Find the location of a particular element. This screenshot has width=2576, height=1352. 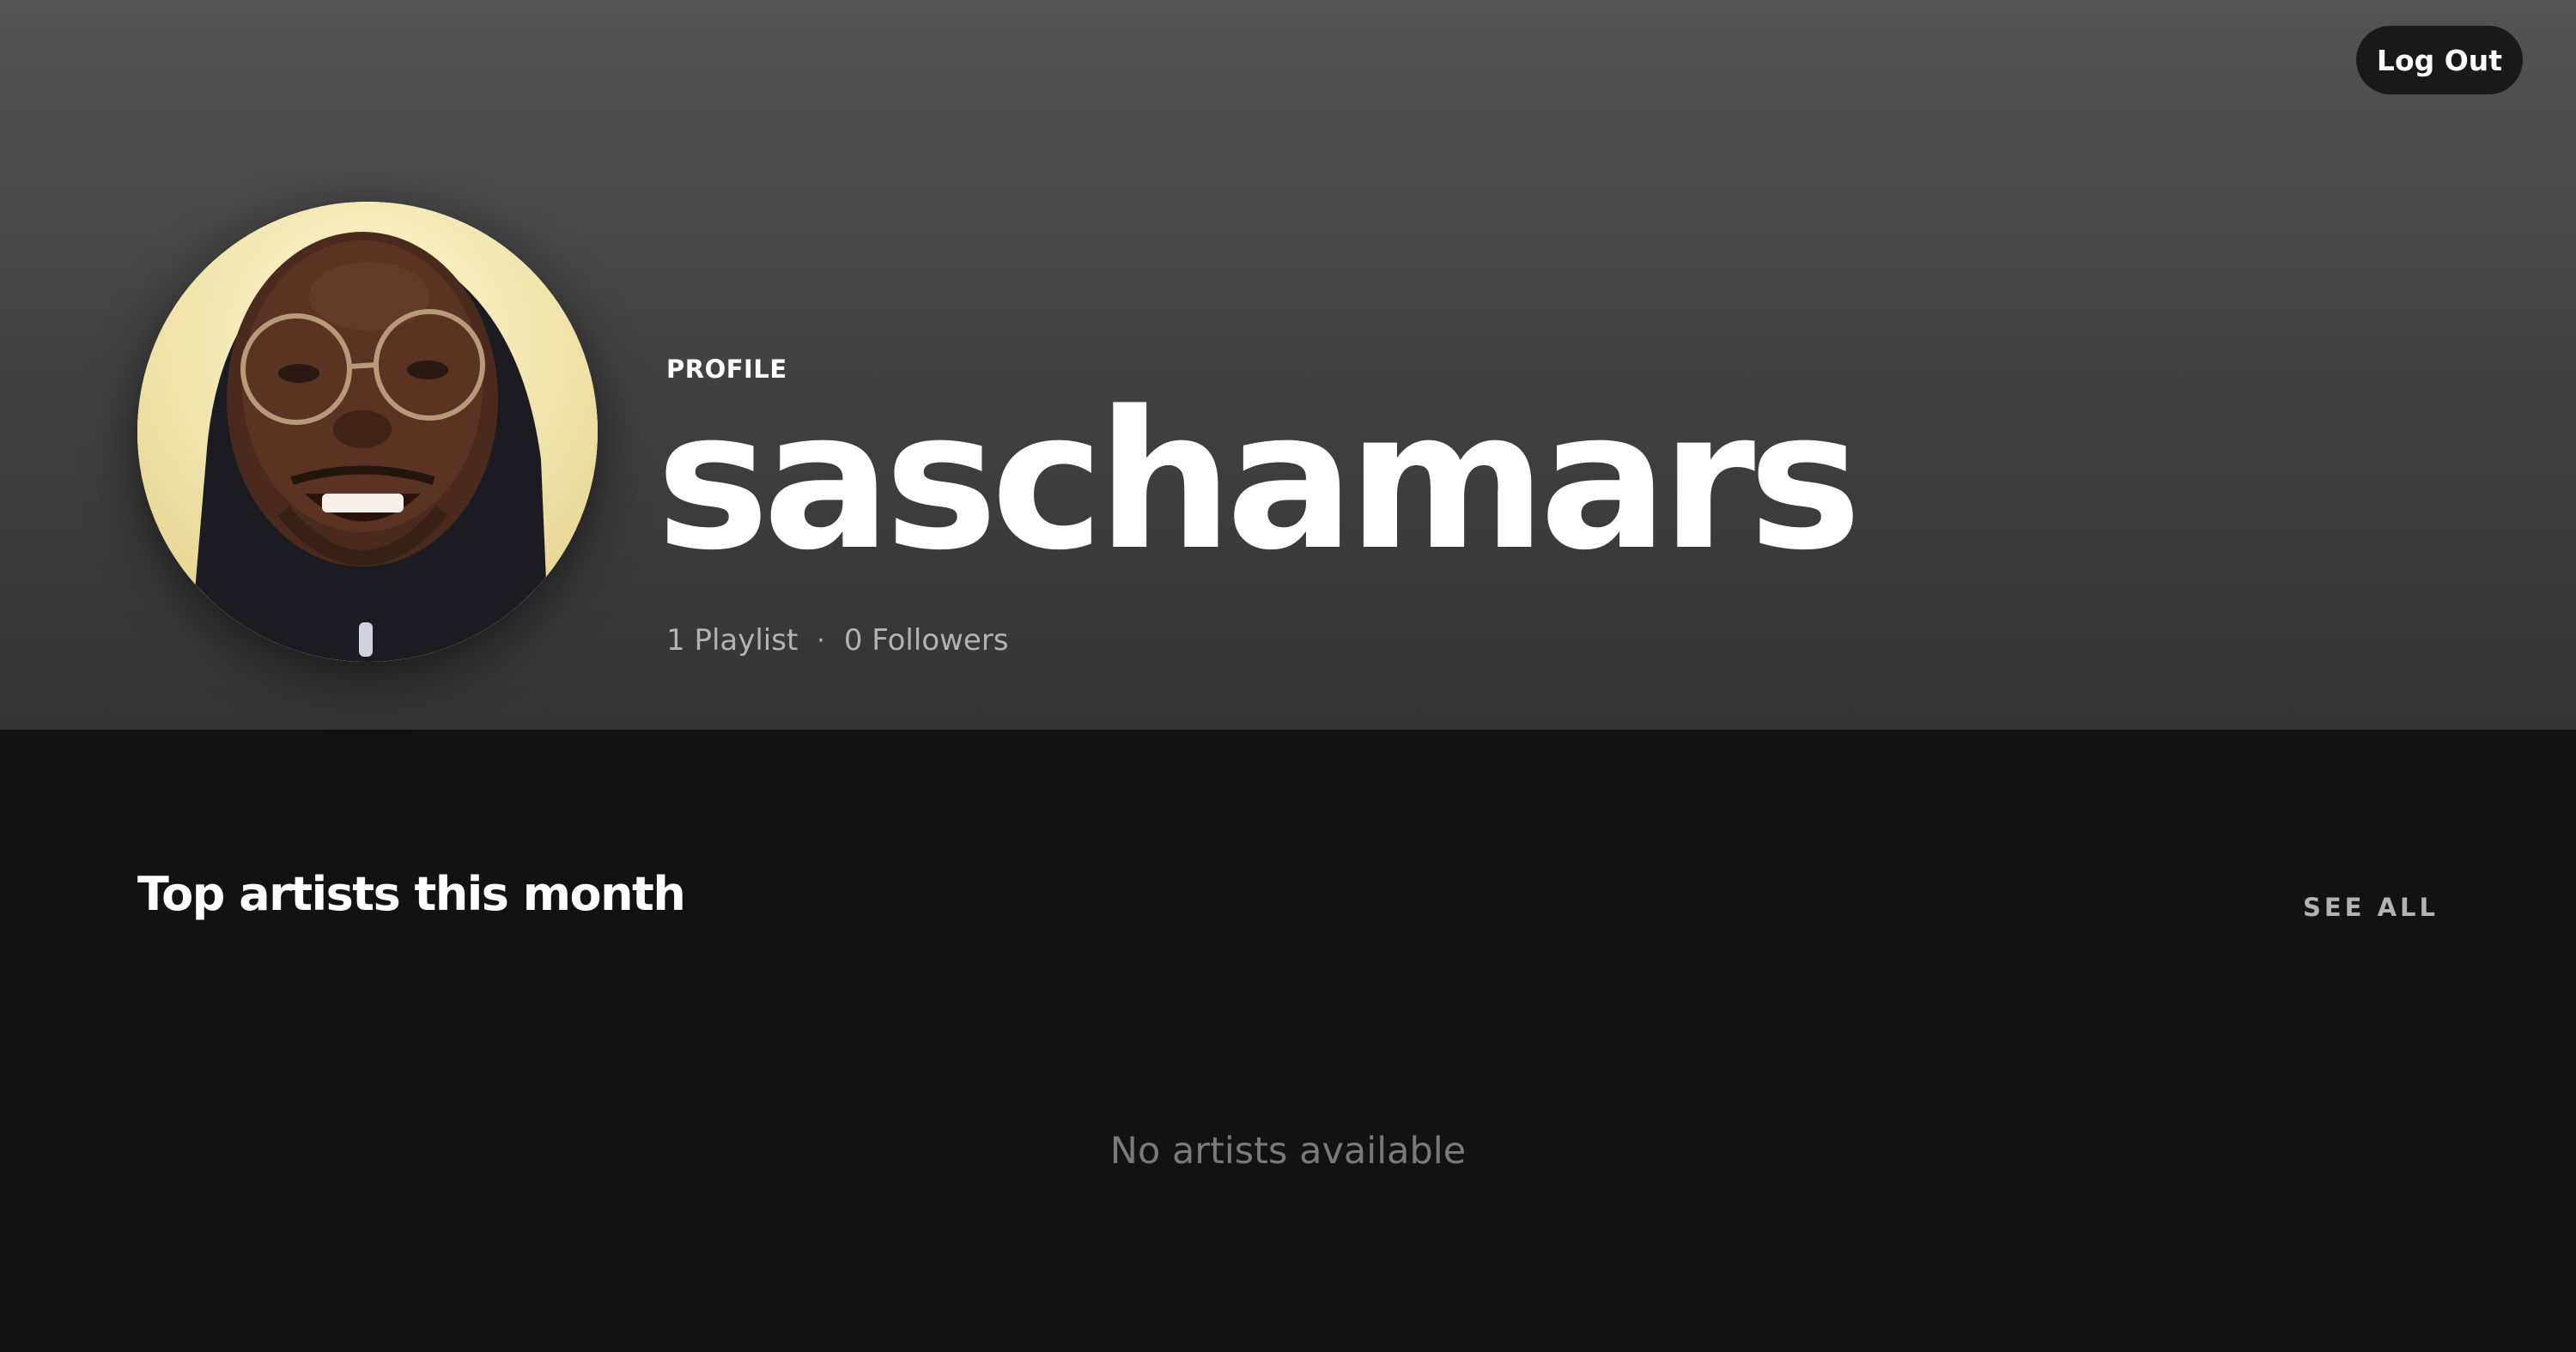

avatar is located at coordinates (367, 432).